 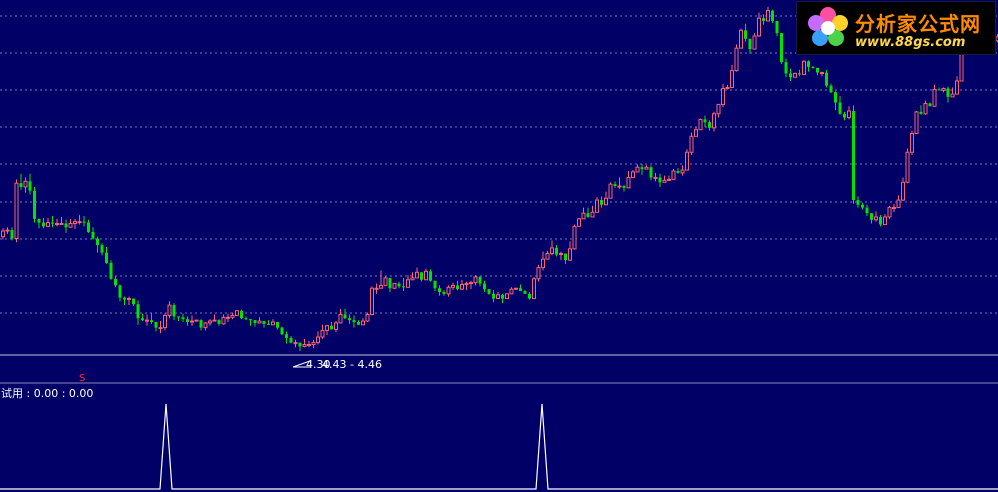 I want to click on watermark-url: www.88gs.com, so click(x=910, y=42).